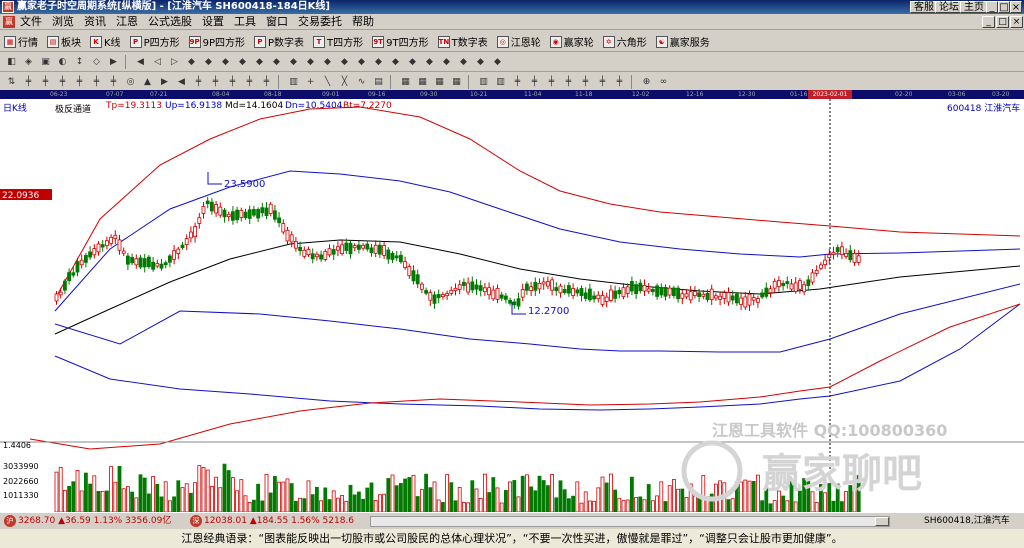 The width and height of the screenshot is (1024, 548). What do you see at coordinates (1002, 22) in the screenshot?
I see `child-maximize-button: □` at bounding box center [1002, 22].